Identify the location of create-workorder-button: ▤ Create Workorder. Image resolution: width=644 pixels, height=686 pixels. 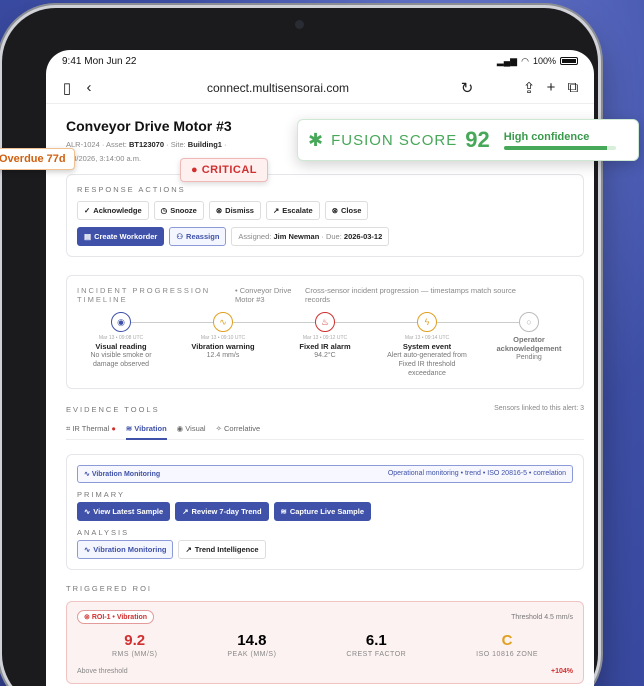
(121, 236).